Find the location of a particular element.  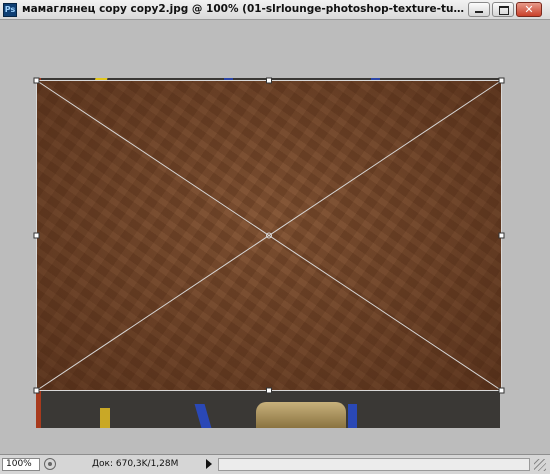

transform-handle-bottom is located at coordinates (269, 390).